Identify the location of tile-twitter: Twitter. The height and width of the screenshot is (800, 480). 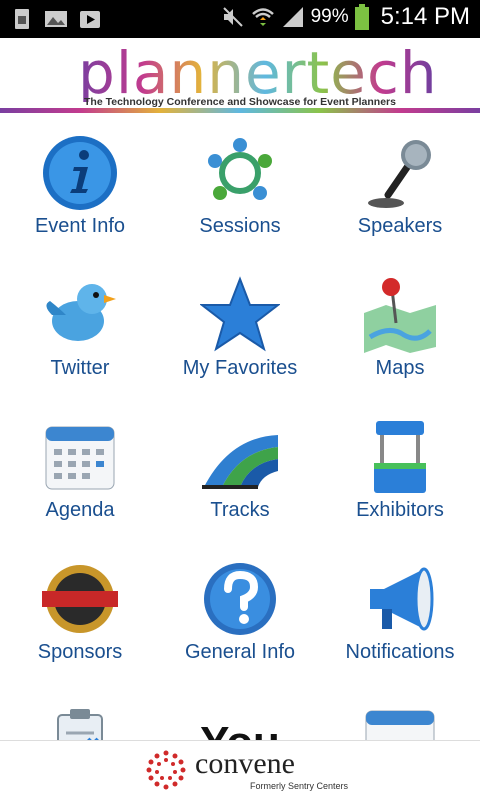
(80, 328).